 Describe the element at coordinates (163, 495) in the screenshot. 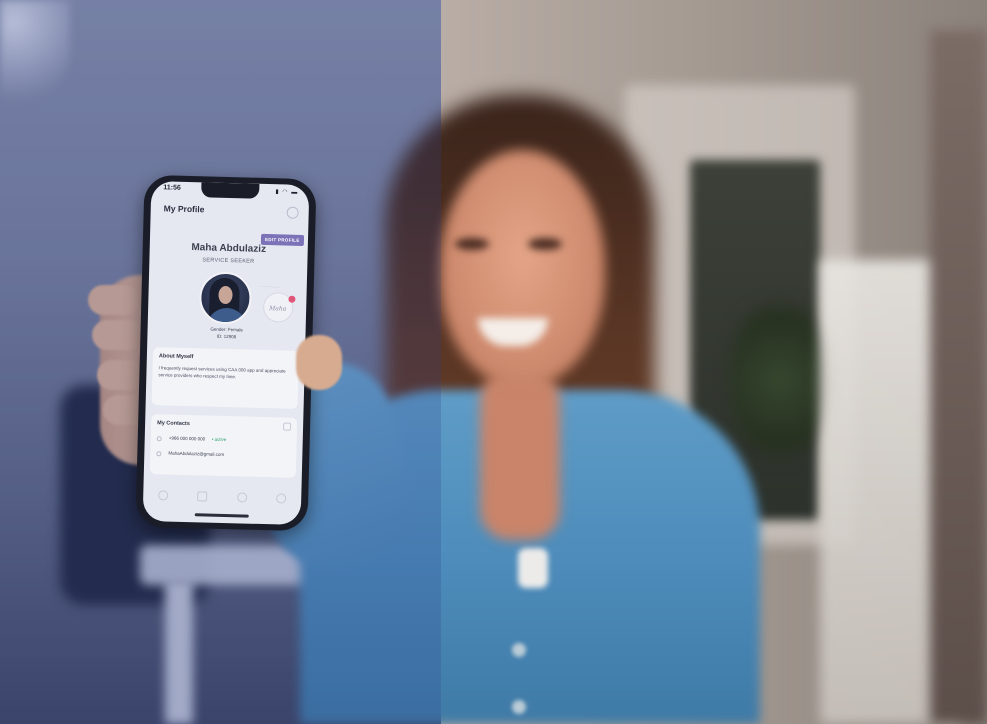

I see `profile-tab-icon` at that location.